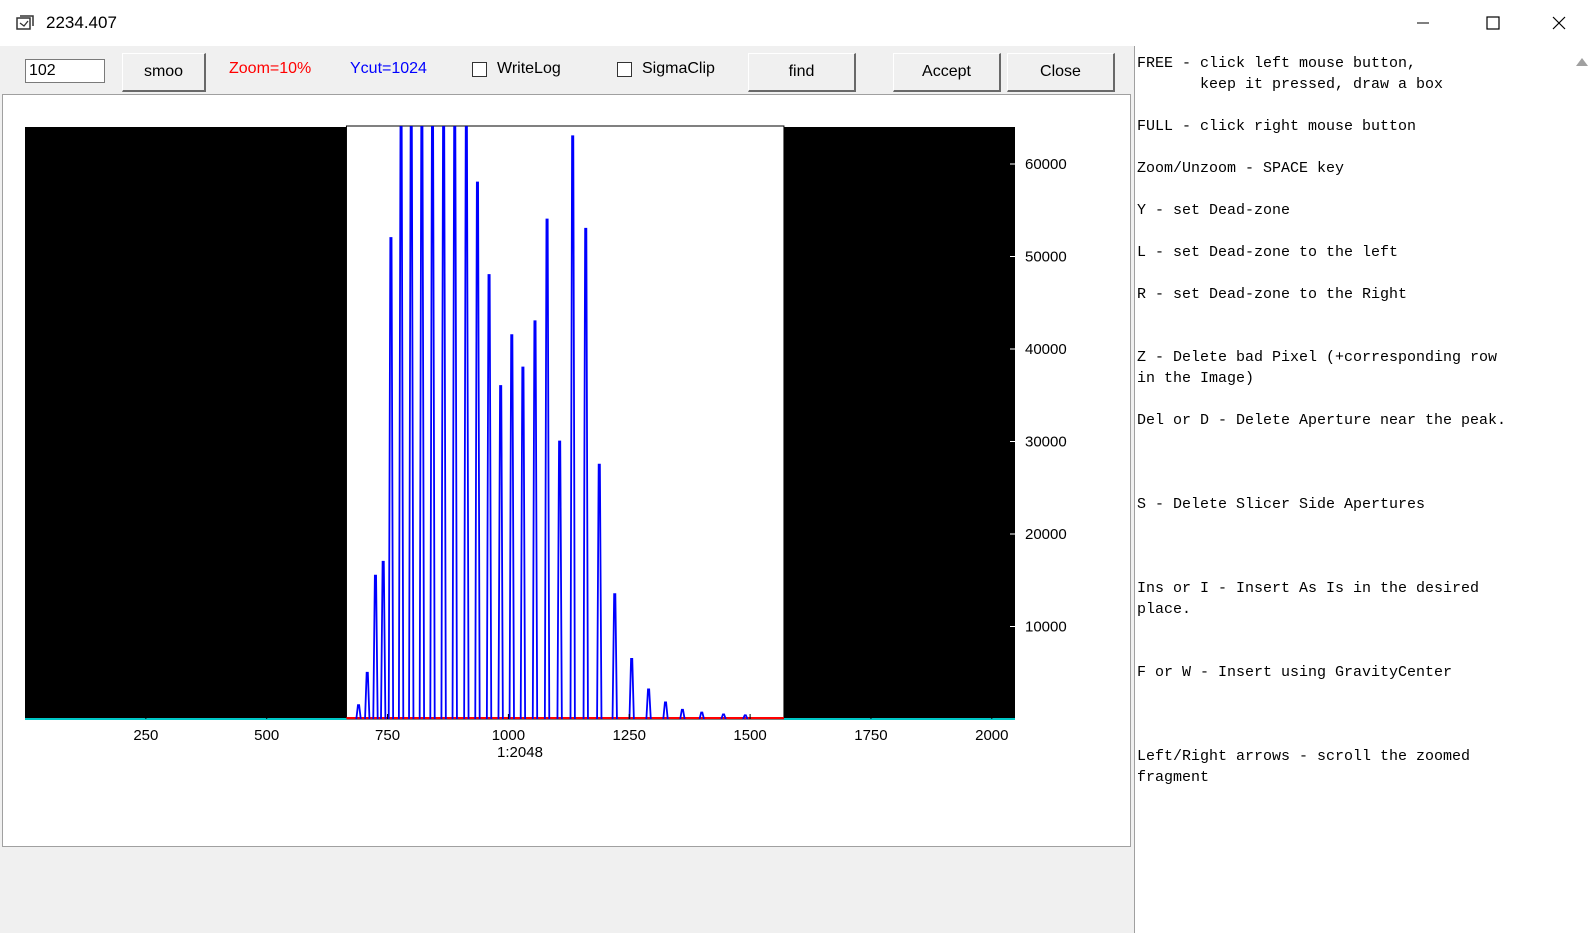 This screenshot has height=933, width=1594. I want to click on help-line: in the Image), so click(1196, 378).